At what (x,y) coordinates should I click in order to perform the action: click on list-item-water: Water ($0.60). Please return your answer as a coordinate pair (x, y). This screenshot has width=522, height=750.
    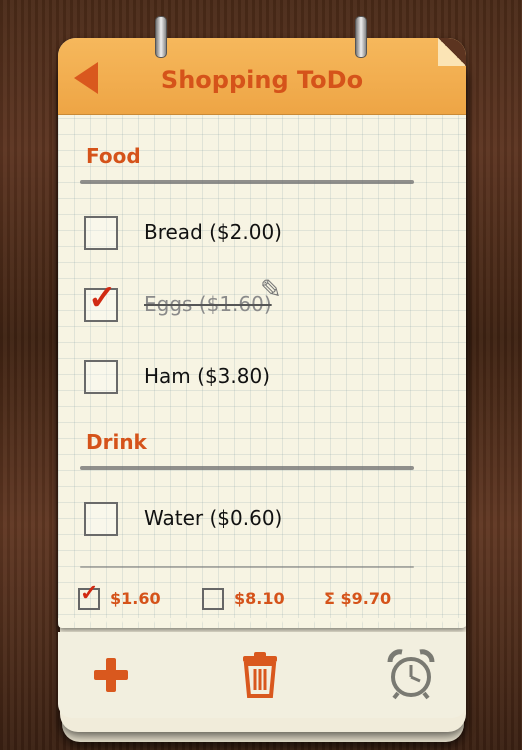
    Looking at the image, I should click on (265, 520).